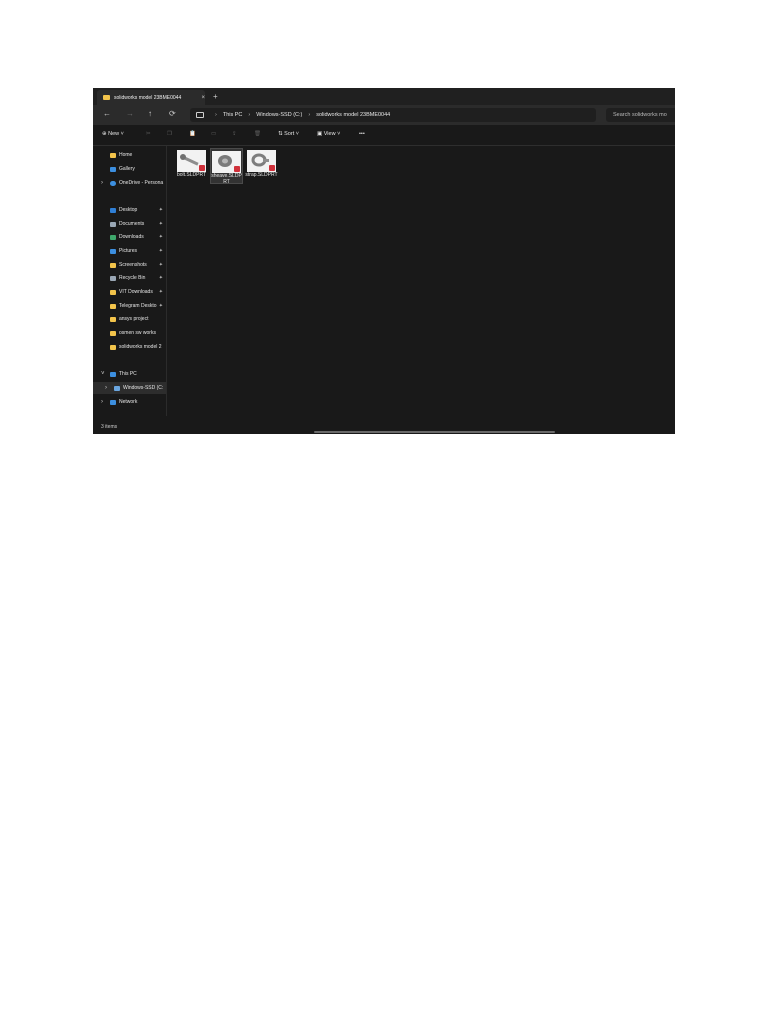  Describe the element at coordinates (129, 210) in the screenshot. I see `sidebar-item-desktop: Desktop ✦` at that location.